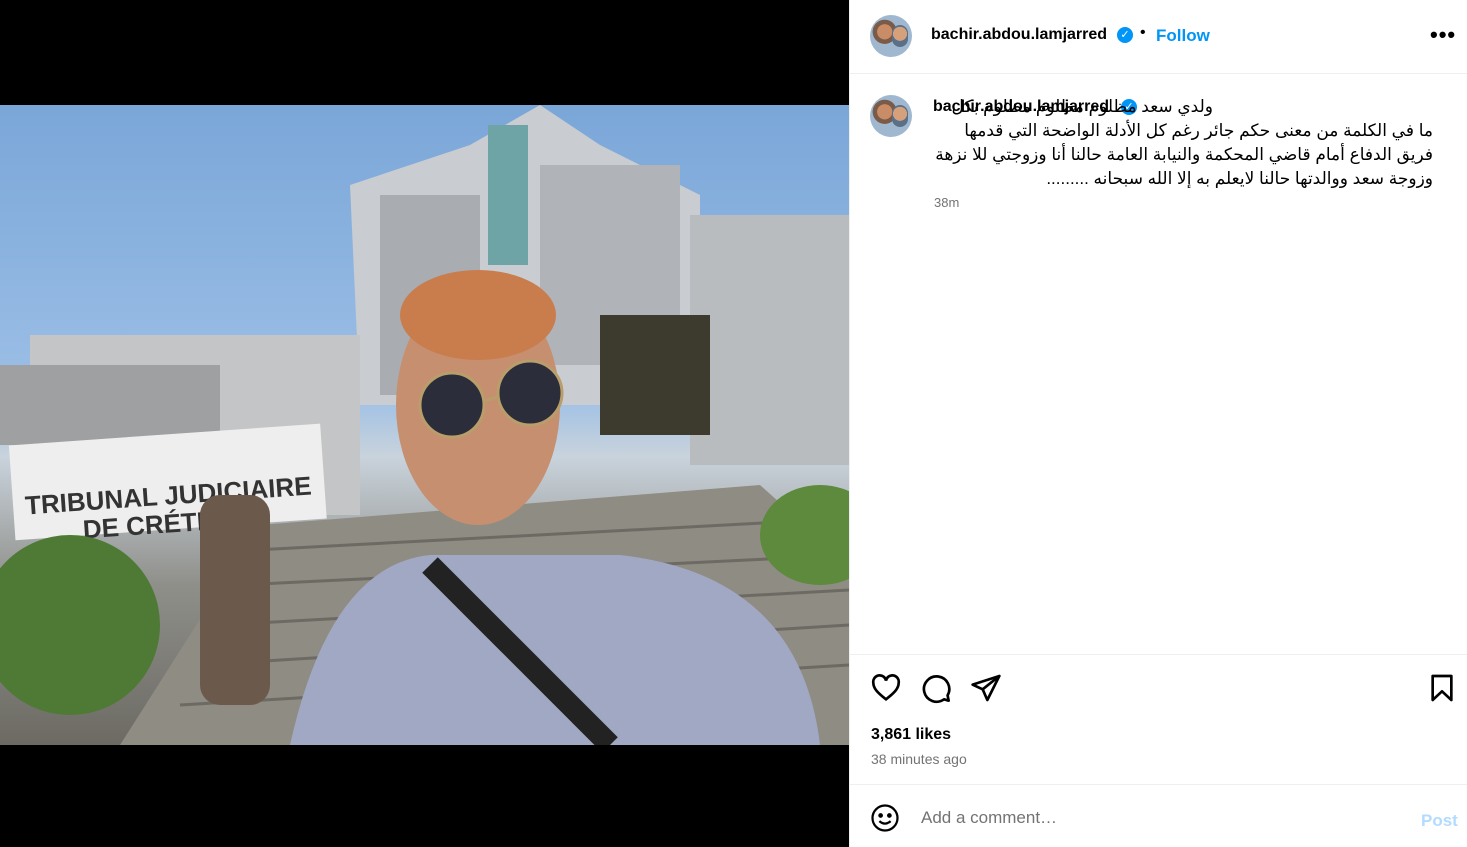 The image size is (1467, 847). I want to click on posted-time: 38 minutes ago, so click(919, 759).